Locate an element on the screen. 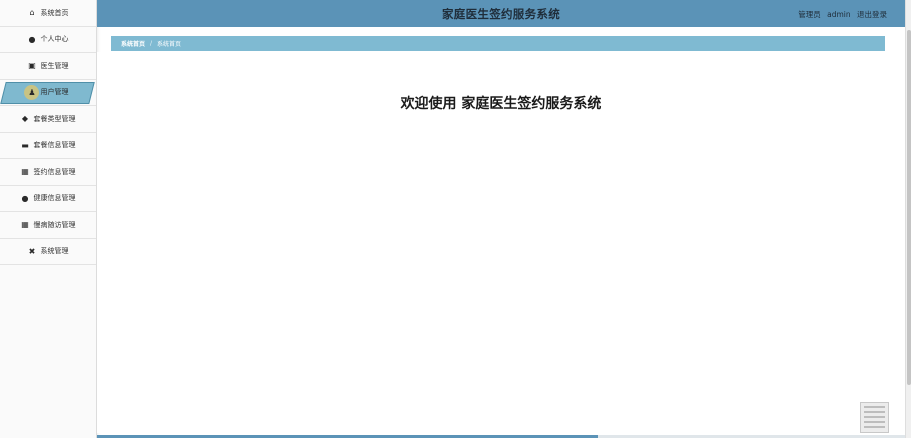 This screenshot has width=911, height=438. grid-icon: ▦ is located at coordinates (25, 172).